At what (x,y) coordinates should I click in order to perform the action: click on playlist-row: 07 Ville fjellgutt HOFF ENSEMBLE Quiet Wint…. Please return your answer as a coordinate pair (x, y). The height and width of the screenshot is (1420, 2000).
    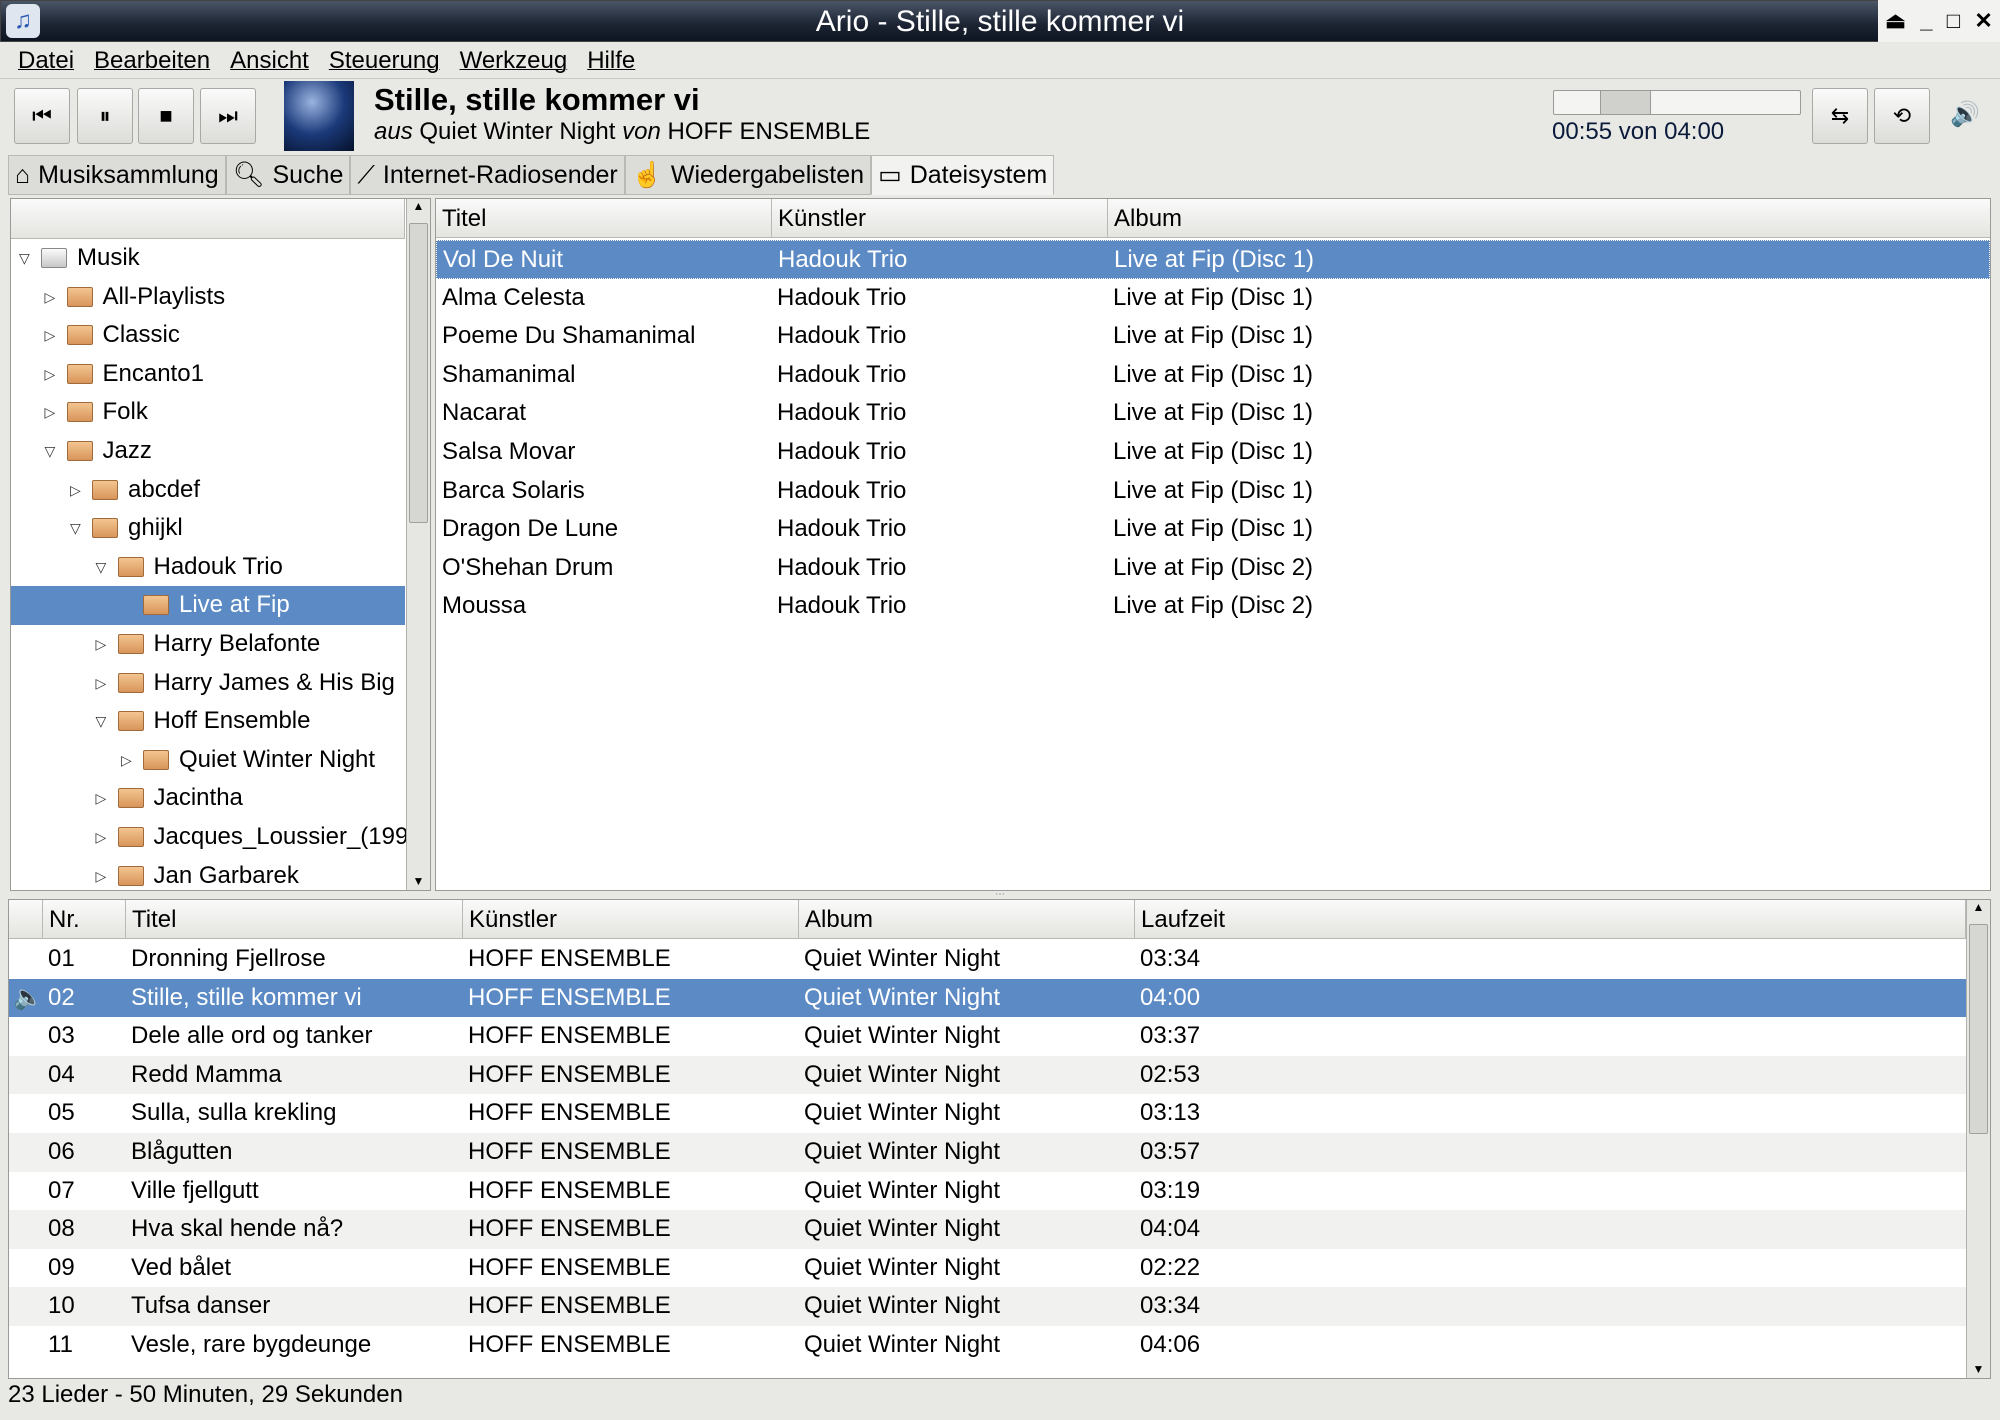
    Looking at the image, I should click on (987, 1191).